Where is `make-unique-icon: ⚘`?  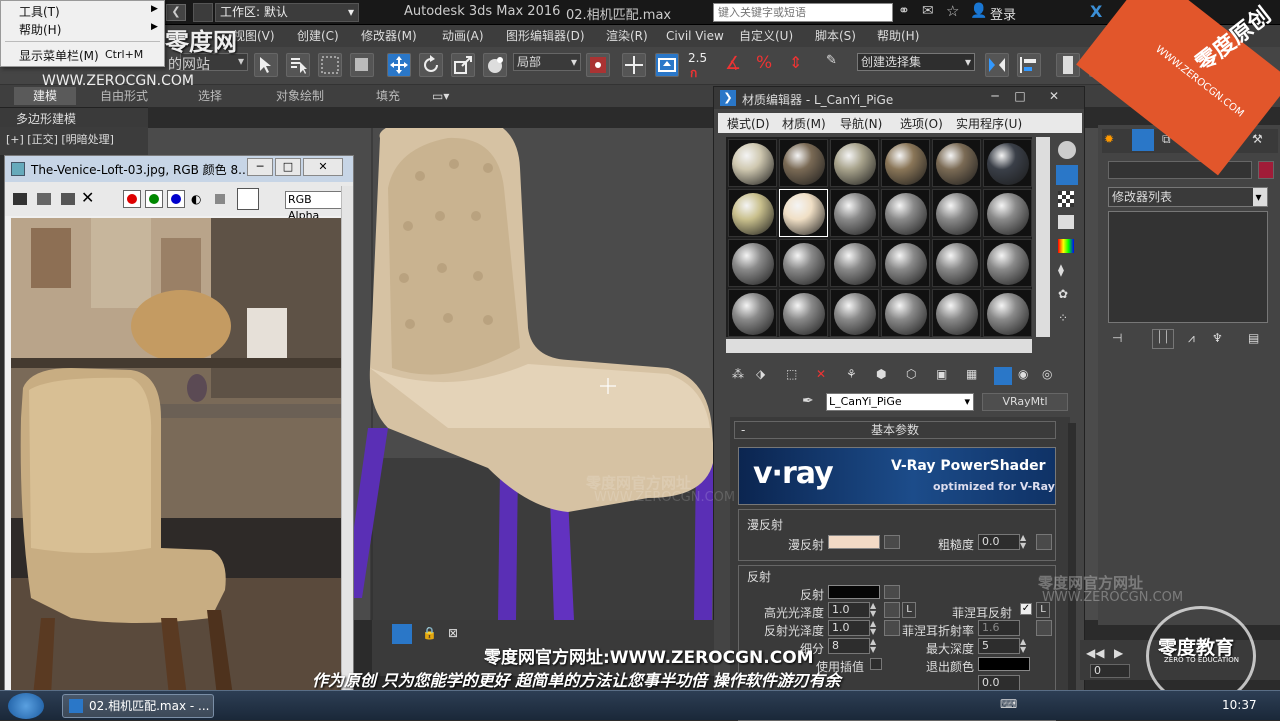
make-unique-icon: ⚘ is located at coordinates (851, 374).